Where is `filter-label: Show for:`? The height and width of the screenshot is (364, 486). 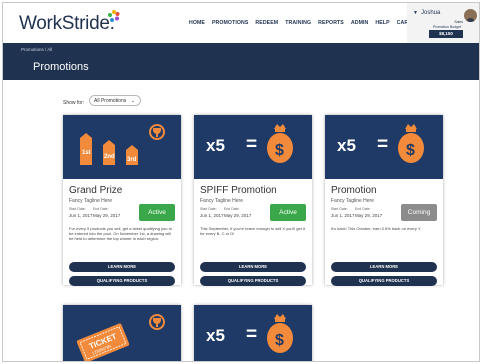 filter-label: Show for: is located at coordinates (74, 103).